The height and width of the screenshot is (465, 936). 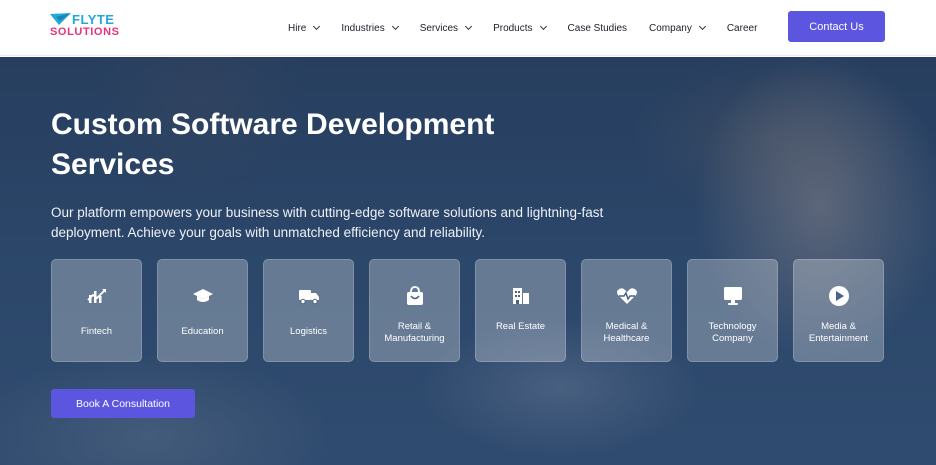 I want to click on industry-card-label: Medical & Healthcare, so click(x=626, y=332).